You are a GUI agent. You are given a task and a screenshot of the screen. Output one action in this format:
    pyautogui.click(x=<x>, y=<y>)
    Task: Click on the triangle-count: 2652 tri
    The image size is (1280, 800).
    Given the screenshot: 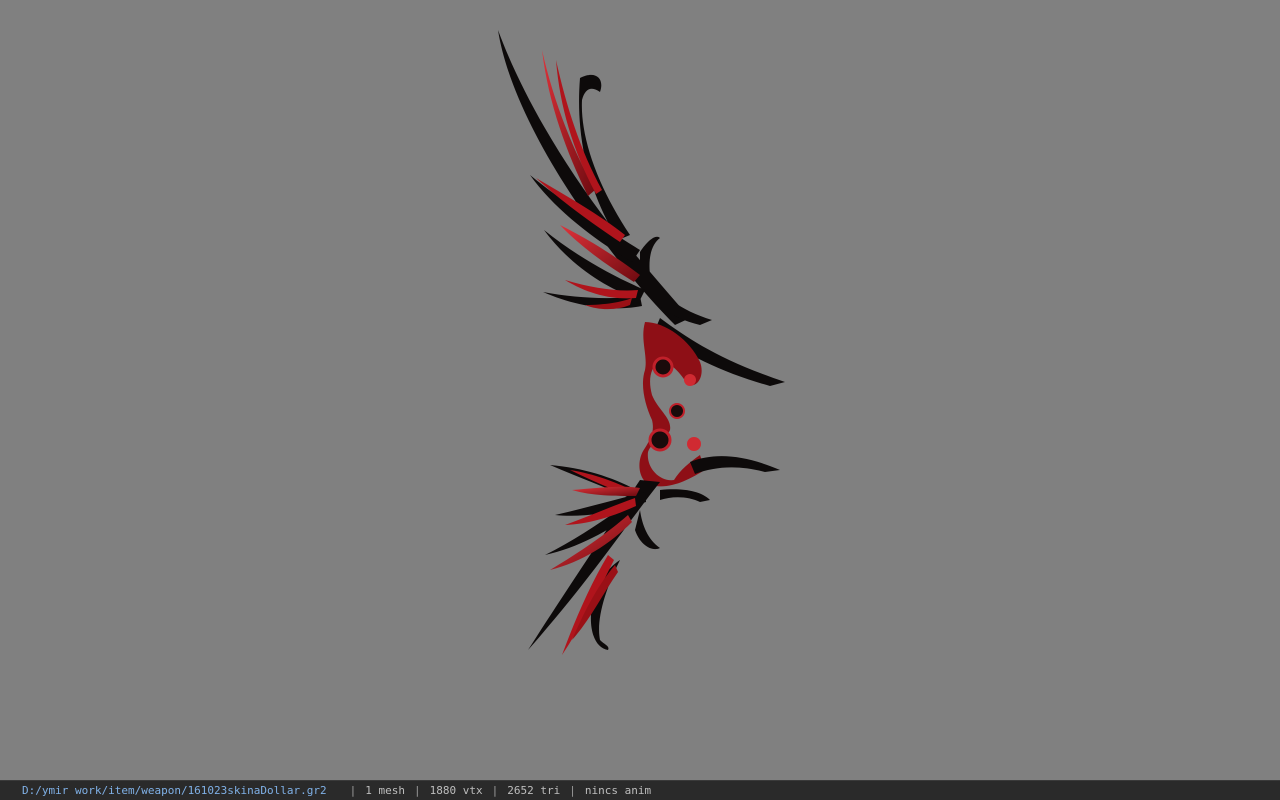 What is the action you would take?
    pyautogui.click(x=534, y=790)
    